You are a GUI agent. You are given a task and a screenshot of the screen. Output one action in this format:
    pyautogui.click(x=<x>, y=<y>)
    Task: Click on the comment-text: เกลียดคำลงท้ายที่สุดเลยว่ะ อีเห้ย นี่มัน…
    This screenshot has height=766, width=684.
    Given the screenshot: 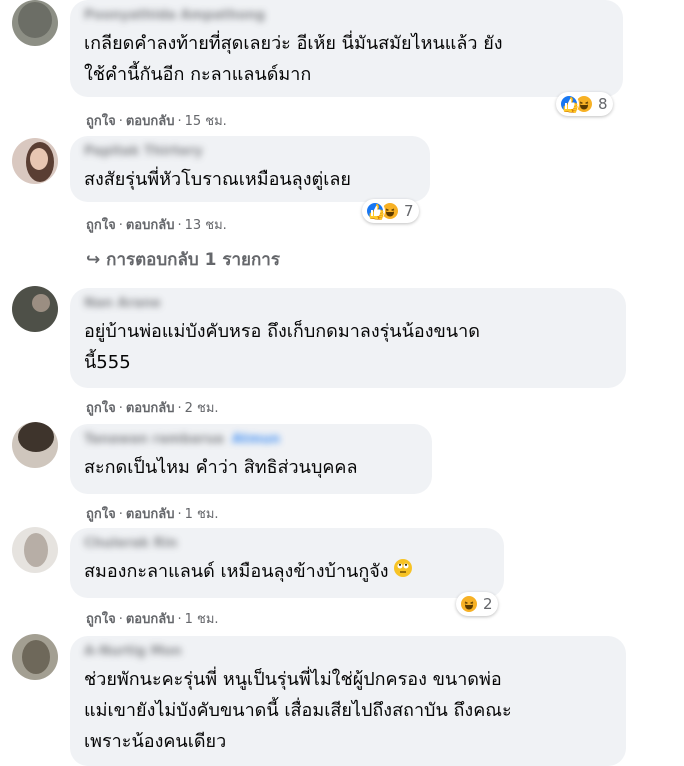 What is the action you would take?
    pyautogui.click(x=293, y=59)
    